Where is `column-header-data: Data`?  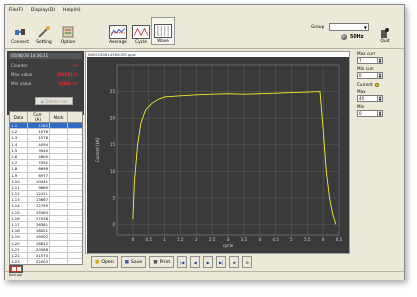
column-header-data: Data is located at coordinates (19, 117).